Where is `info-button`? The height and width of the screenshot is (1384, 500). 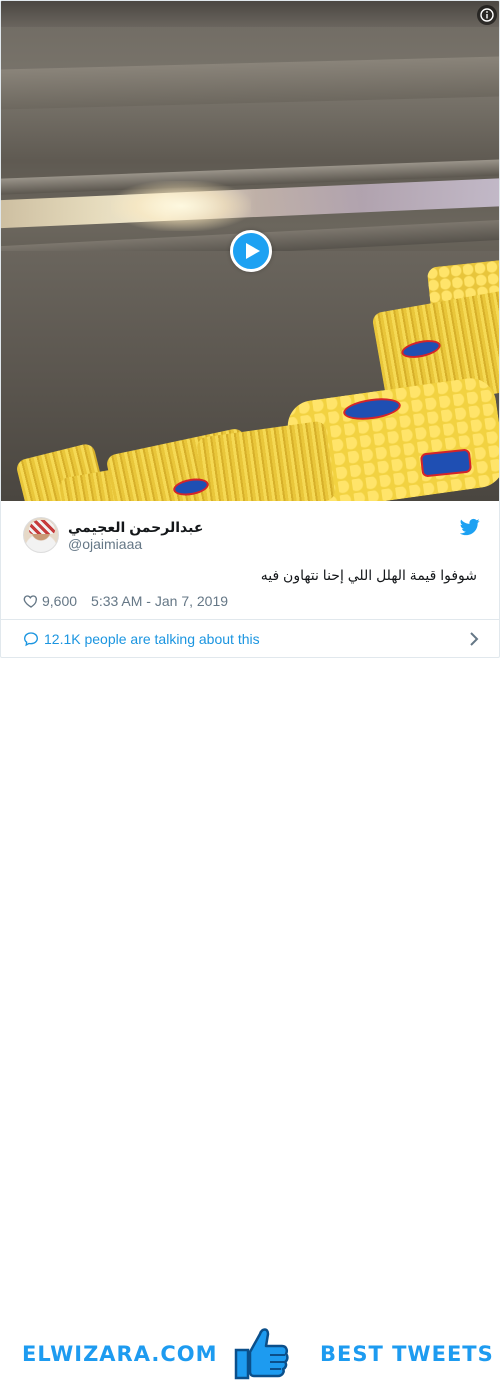
info-button is located at coordinates (487, 15).